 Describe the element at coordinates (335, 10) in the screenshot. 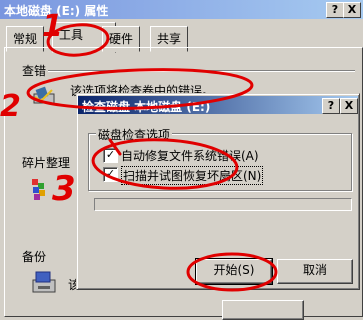

I see `window-help-button: ?` at that location.